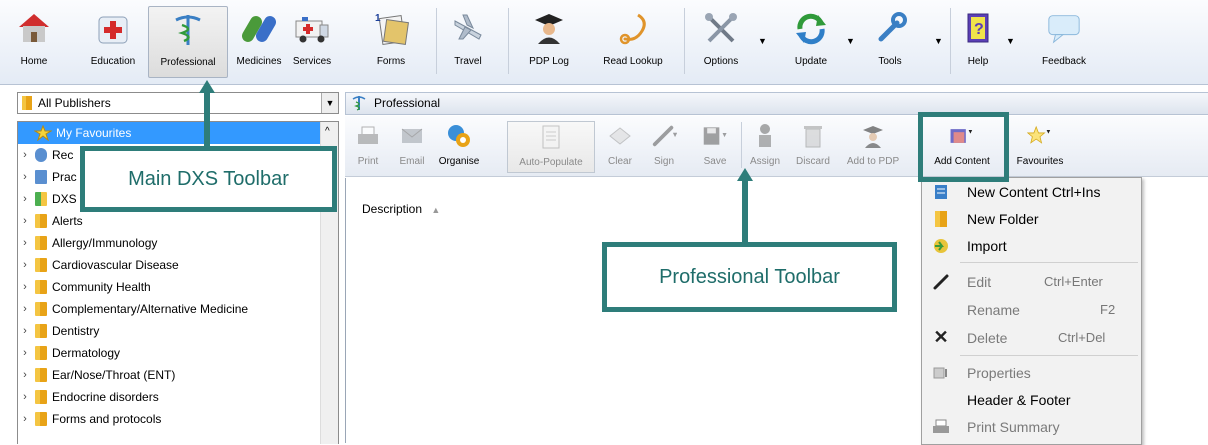  I want to click on tree-item: › Allergy/Immunology, so click(169, 243).